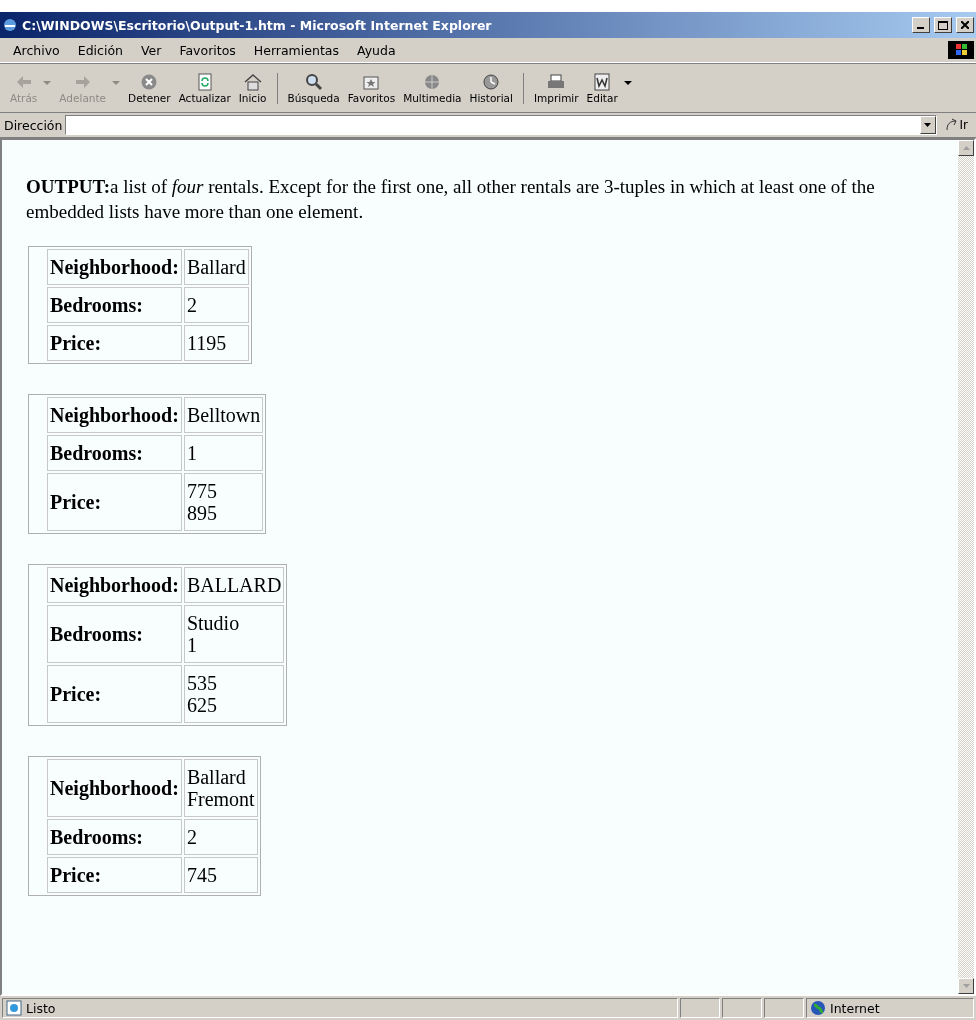  I want to click on menu-item: Archivo, so click(36, 50).